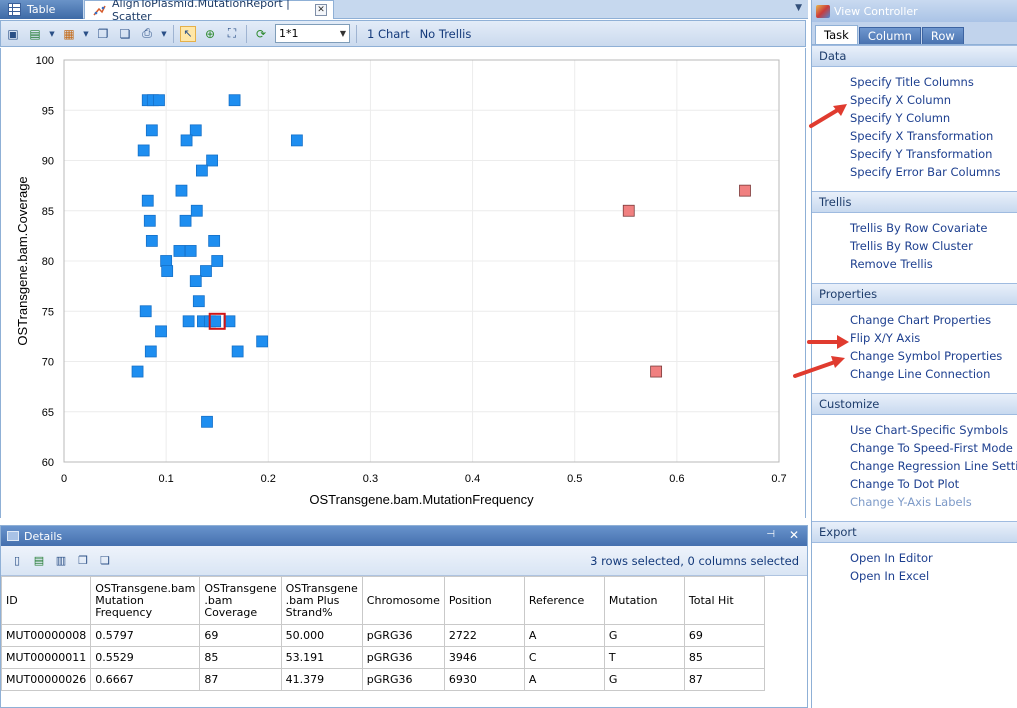 Image resolution: width=1017 pixels, height=708 pixels. I want to click on section-header: Trellis, so click(914, 202).